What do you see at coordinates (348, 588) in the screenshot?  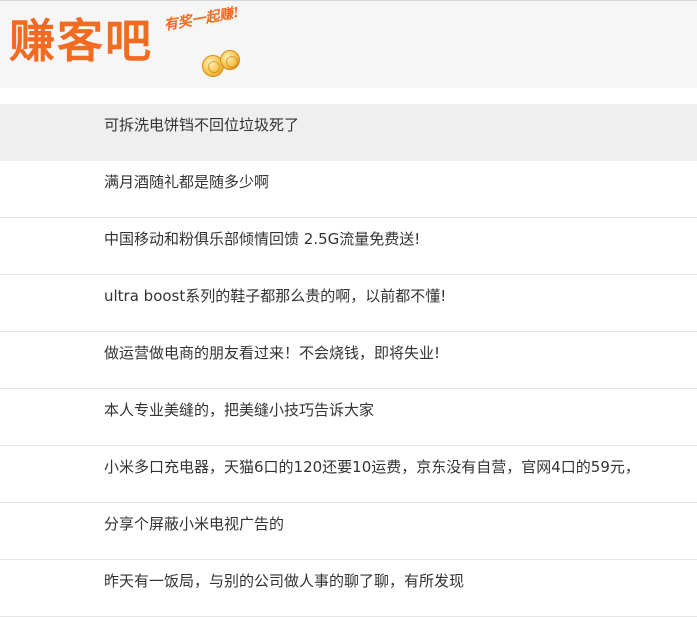 I see `thread-link: 昨天有一饭局，与别的公司做人事的聊了聊，有所发现` at bounding box center [348, 588].